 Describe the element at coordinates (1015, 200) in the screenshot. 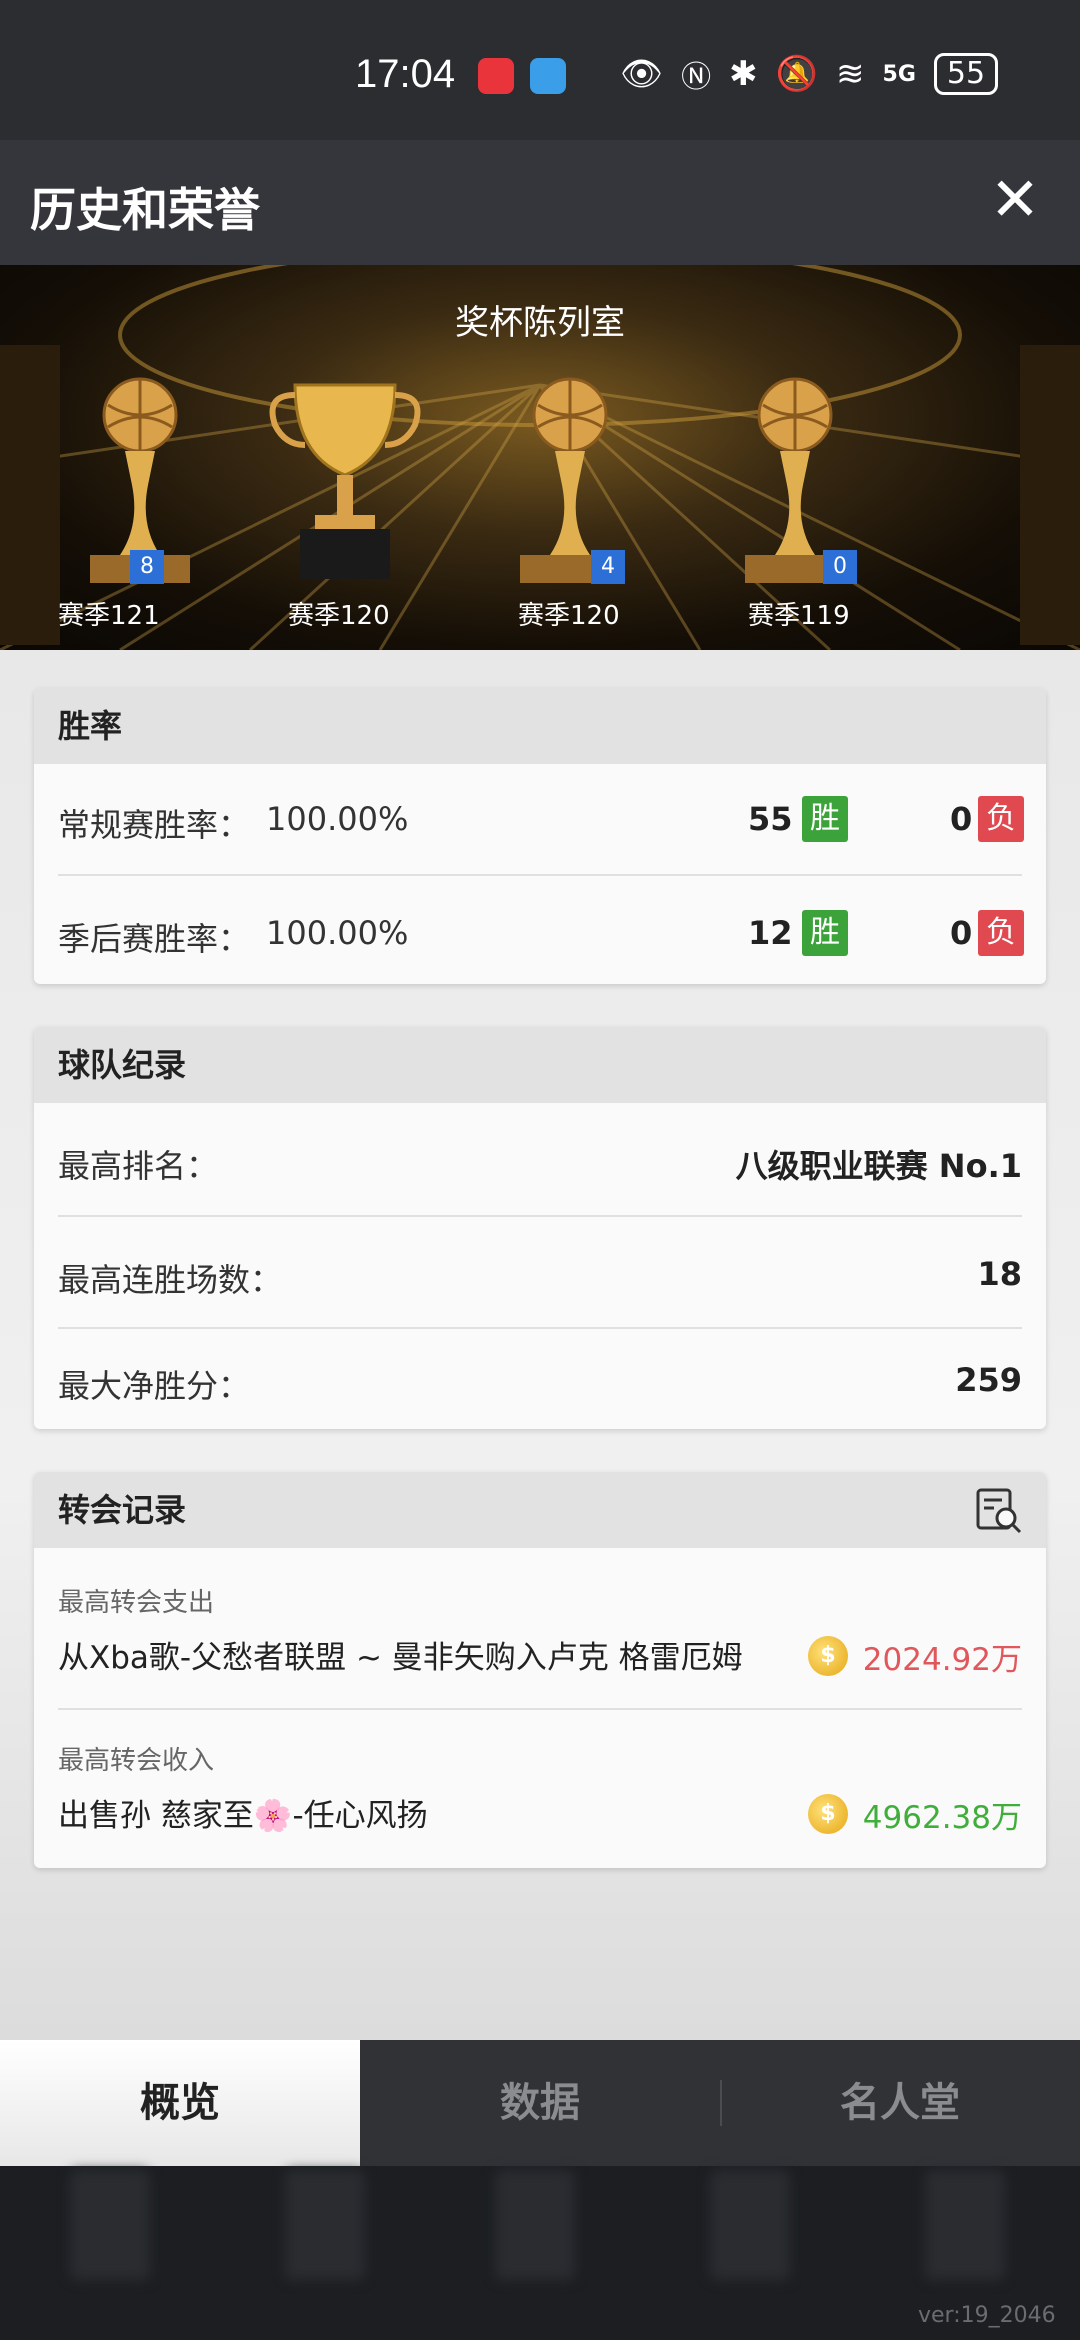

I see `close-button: ✕` at that location.